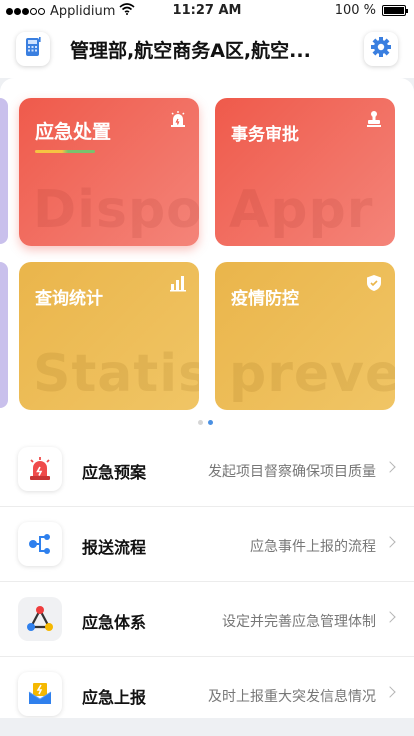 The width and height of the screenshot is (414, 736). I want to click on list-item-emergency-report: 应急上报 及时上报重大突发信息情况, so click(207, 687).